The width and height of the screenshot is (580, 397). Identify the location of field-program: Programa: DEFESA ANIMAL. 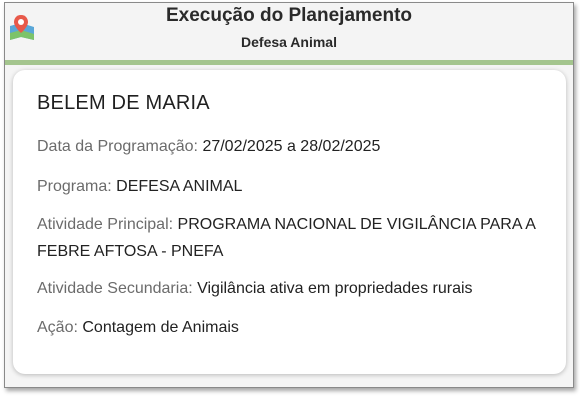
(297, 186).